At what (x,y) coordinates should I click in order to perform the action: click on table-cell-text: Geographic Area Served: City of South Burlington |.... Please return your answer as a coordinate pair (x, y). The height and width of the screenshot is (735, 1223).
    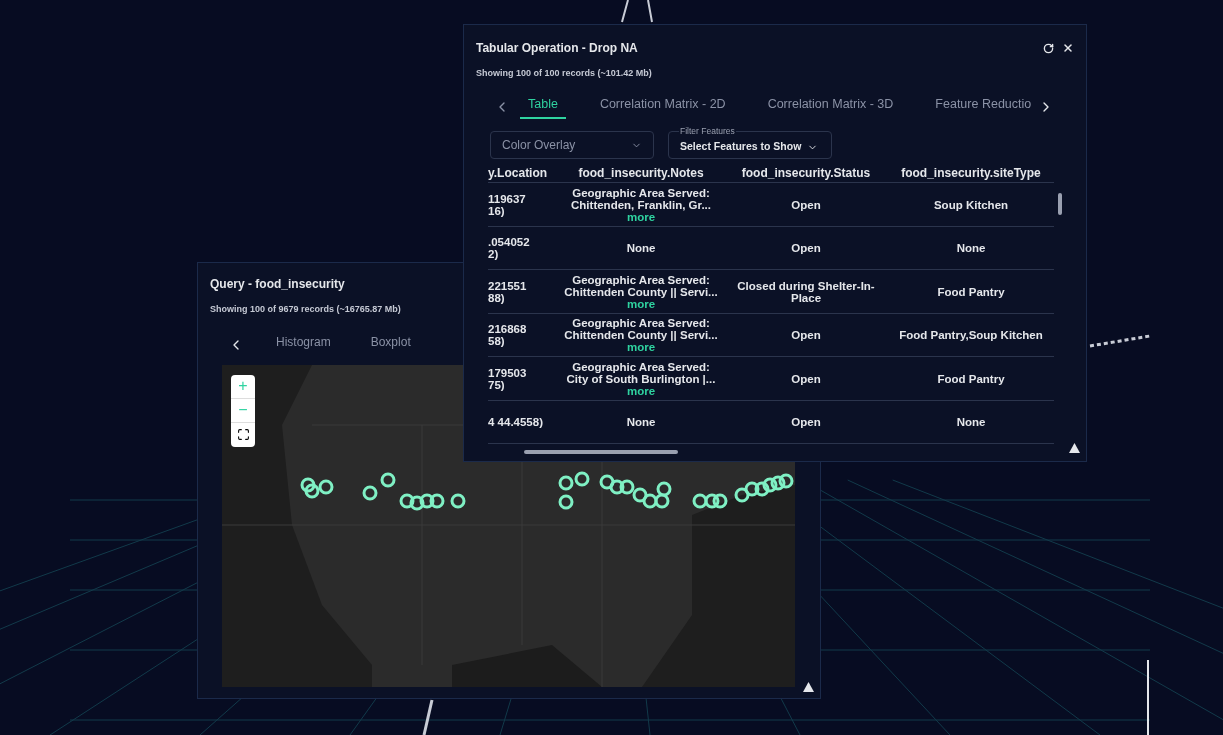
    Looking at the image, I should click on (641, 372).